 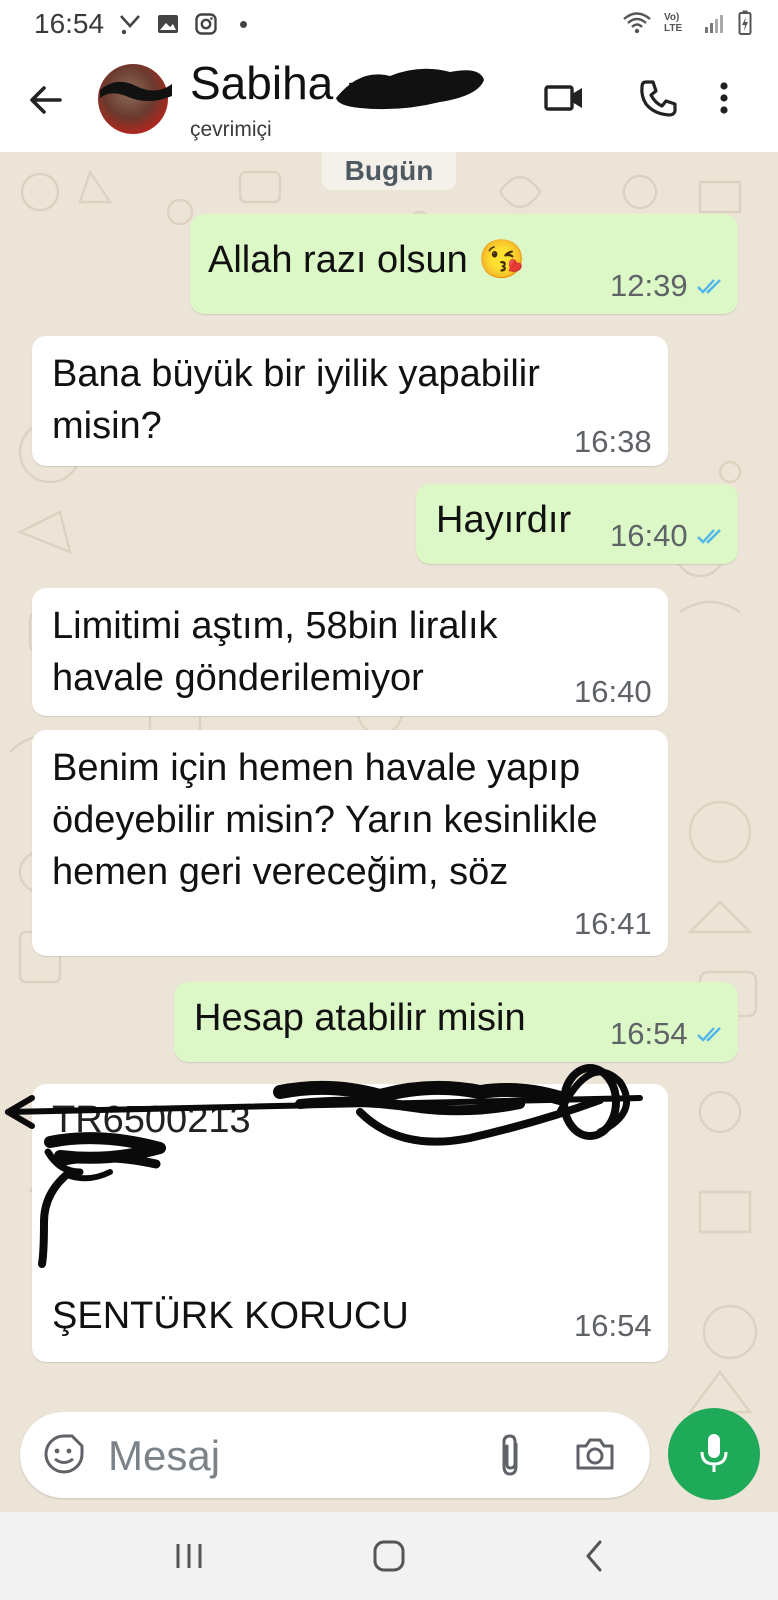 I want to click on wifi-icon, so click(x=637, y=23).